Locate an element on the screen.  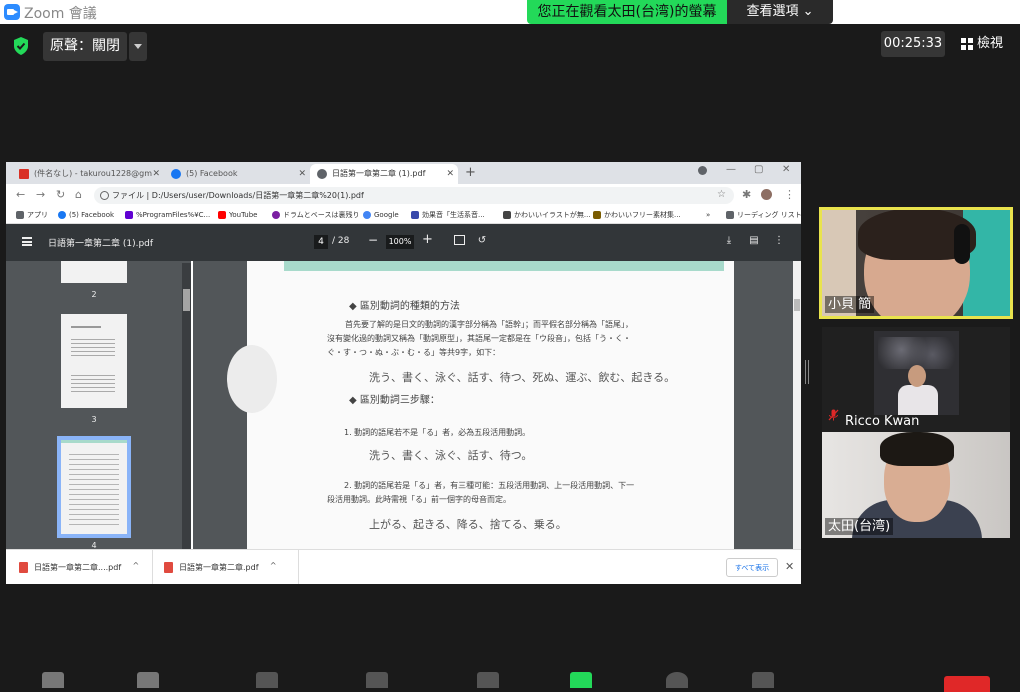
shield-icon is located at coordinates (21, 46).